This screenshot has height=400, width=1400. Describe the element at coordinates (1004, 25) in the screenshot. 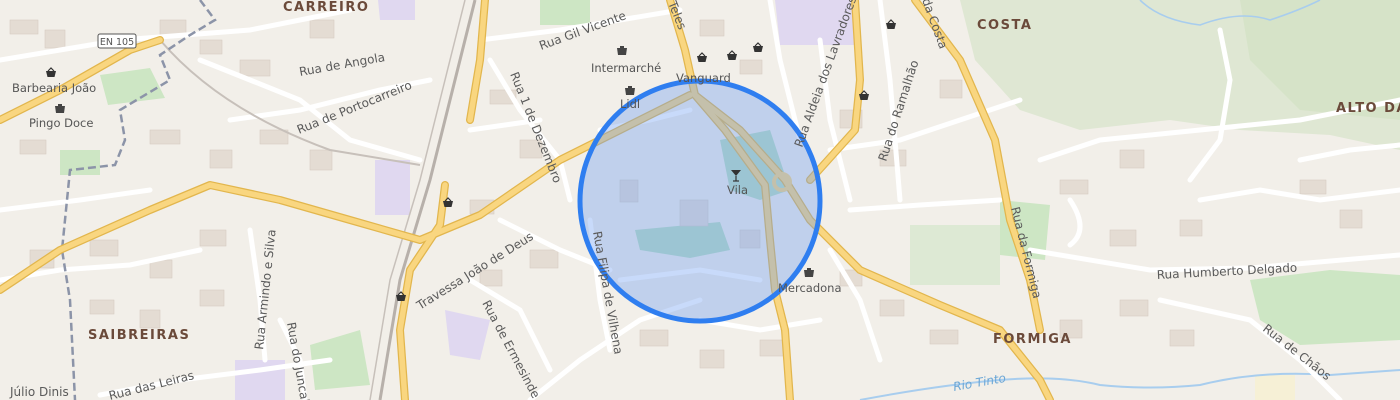

I see `area-label-costa: COSTA` at that location.